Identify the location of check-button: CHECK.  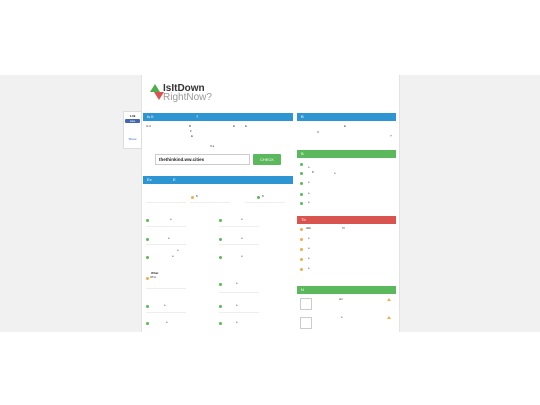
(267, 159).